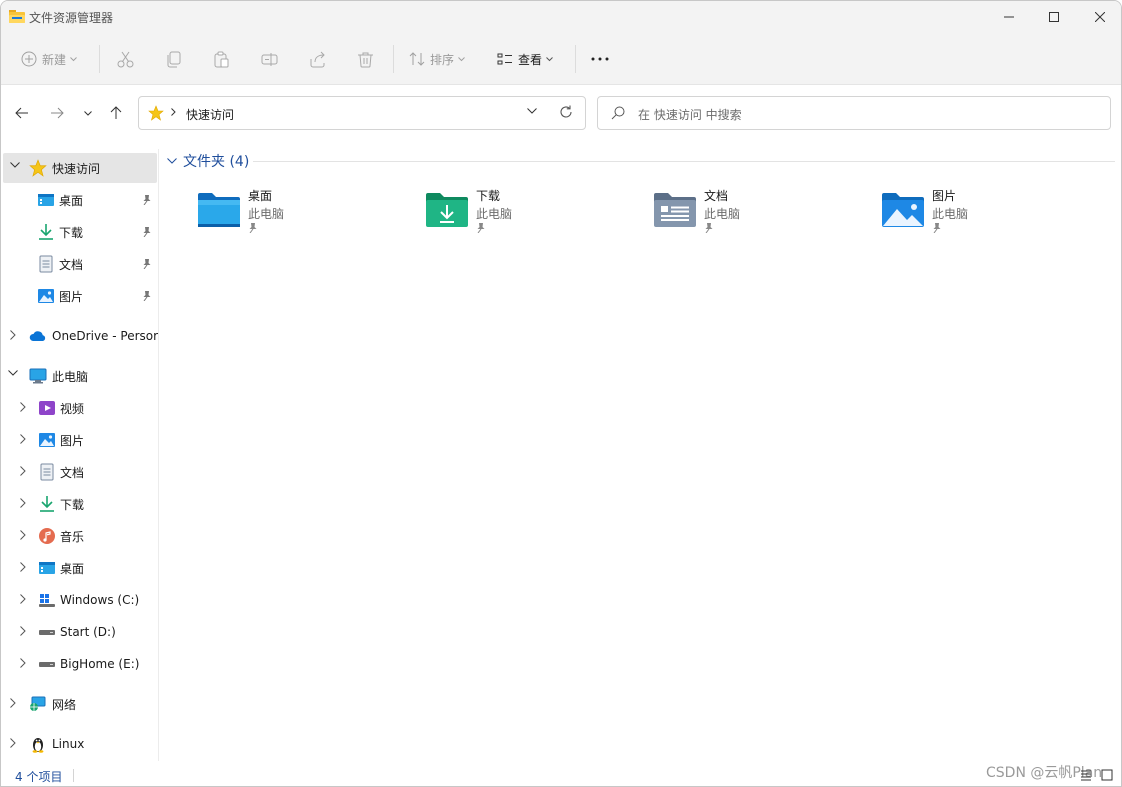  What do you see at coordinates (722, 214) in the screenshot?
I see `folder-location: 此电脑` at bounding box center [722, 214].